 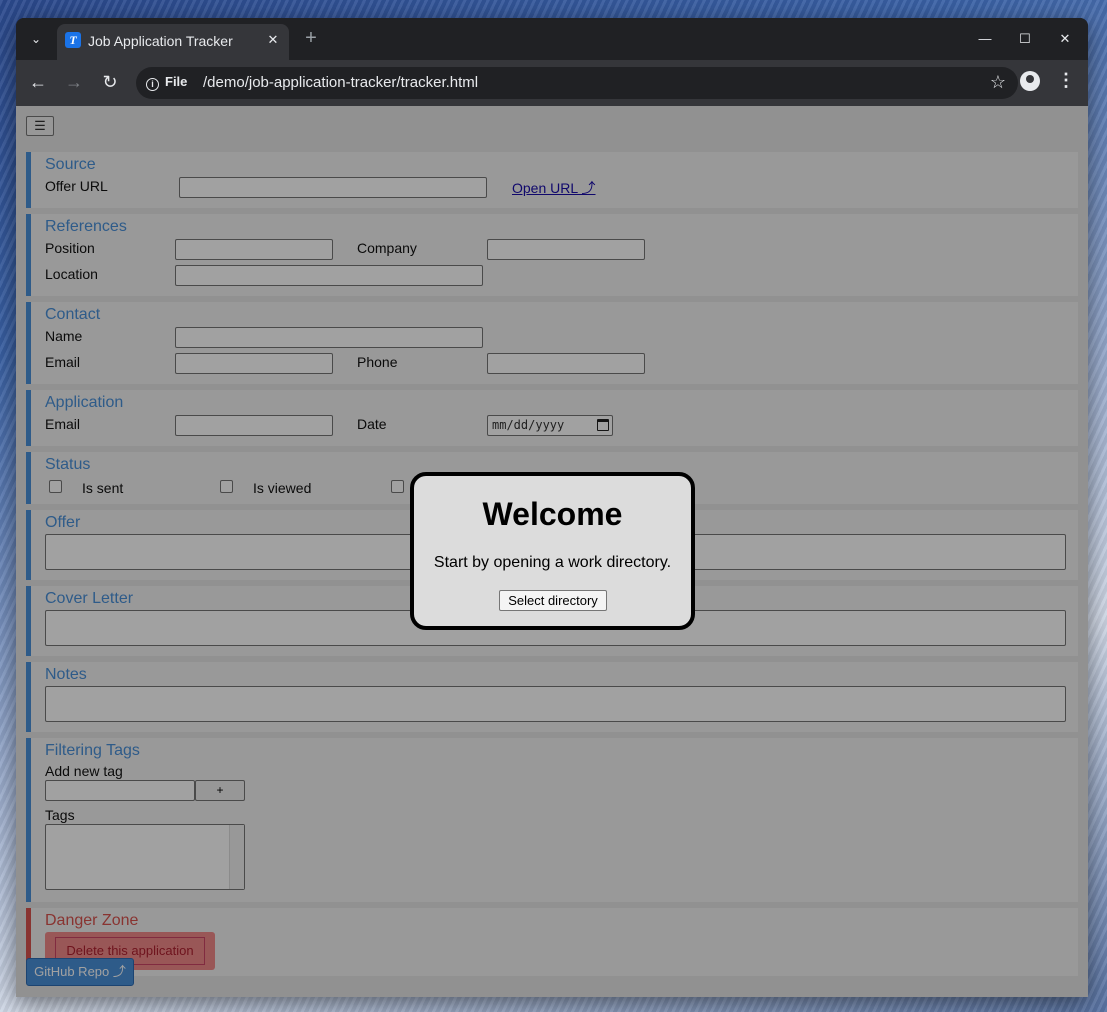 I want to click on forward-arrow-icon: →, so click(x=74, y=82).